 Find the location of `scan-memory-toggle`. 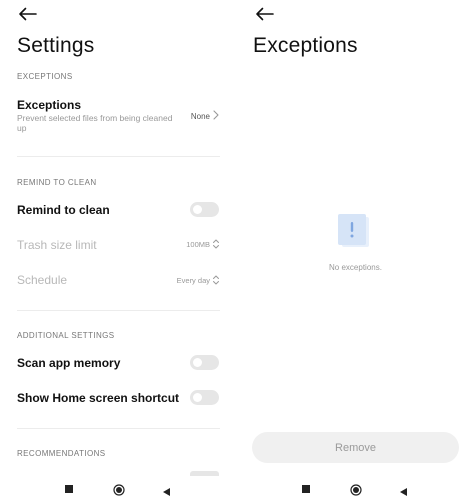

scan-memory-toggle is located at coordinates (204, 362).